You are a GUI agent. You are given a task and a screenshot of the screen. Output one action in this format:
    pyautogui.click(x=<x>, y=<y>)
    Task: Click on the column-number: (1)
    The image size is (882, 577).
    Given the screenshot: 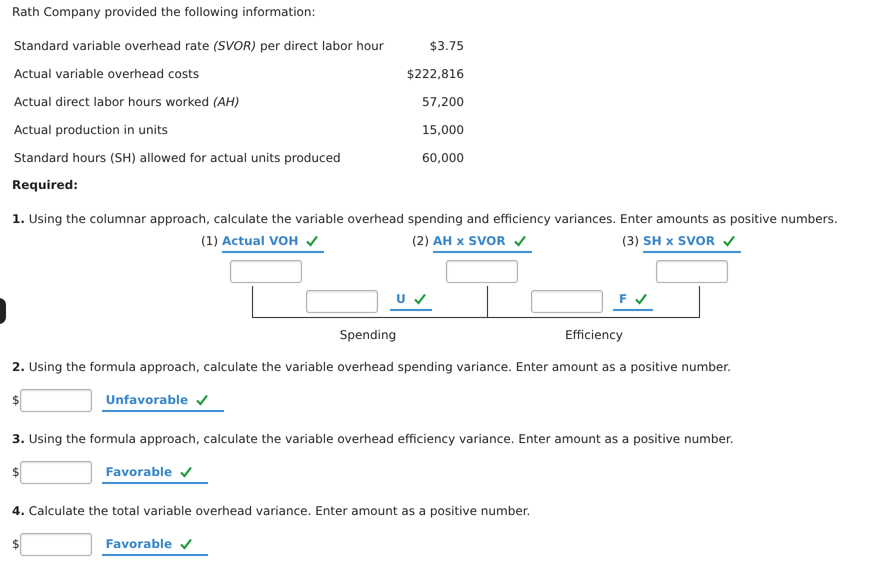 What is the action you would take?
    pyautogui.click(x=209, y=241)
    